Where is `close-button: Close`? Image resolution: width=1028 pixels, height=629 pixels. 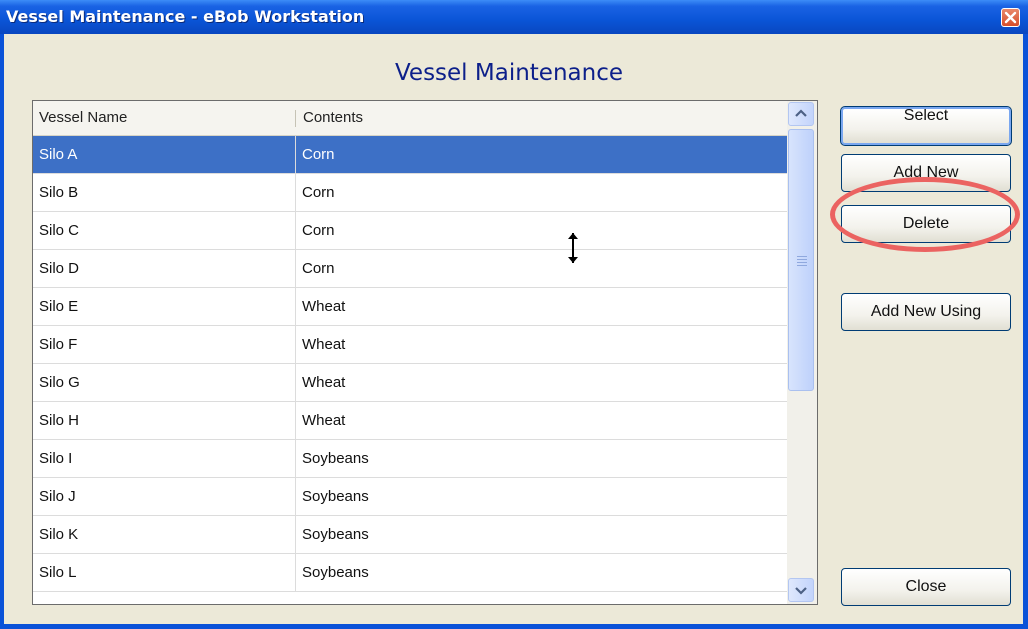
close-button: Close is located at coordinates (926, 587).